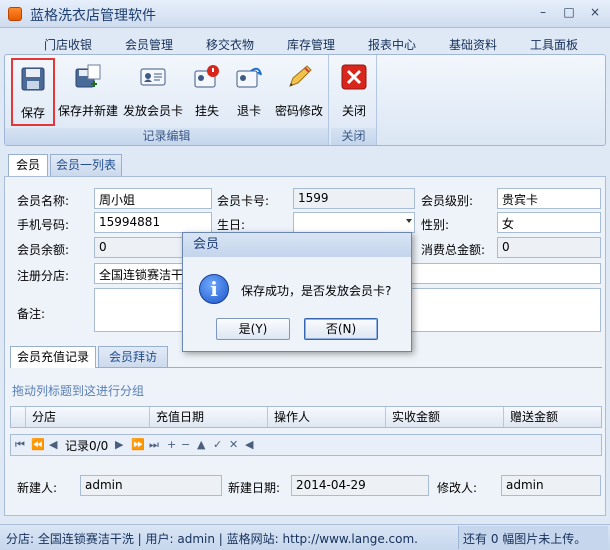 This screenshot has height=550, width=610. I want to click on grid-header: 分店 充值日期 操作人 实收金额 赠送金额, so click(306, 417).